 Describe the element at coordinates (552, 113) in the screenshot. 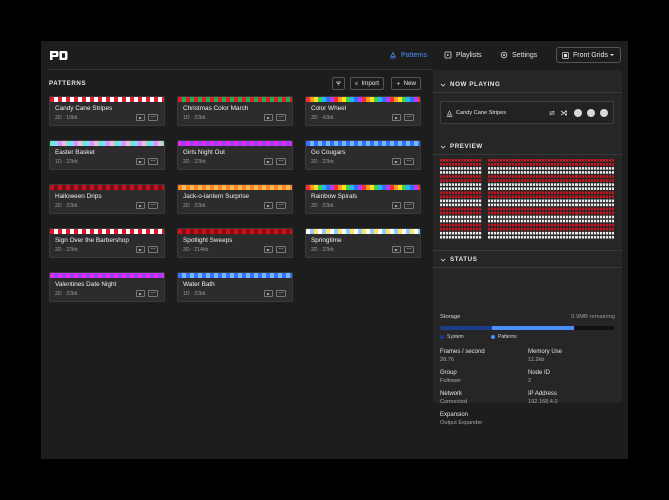

I see `repeat-icon` at that location.